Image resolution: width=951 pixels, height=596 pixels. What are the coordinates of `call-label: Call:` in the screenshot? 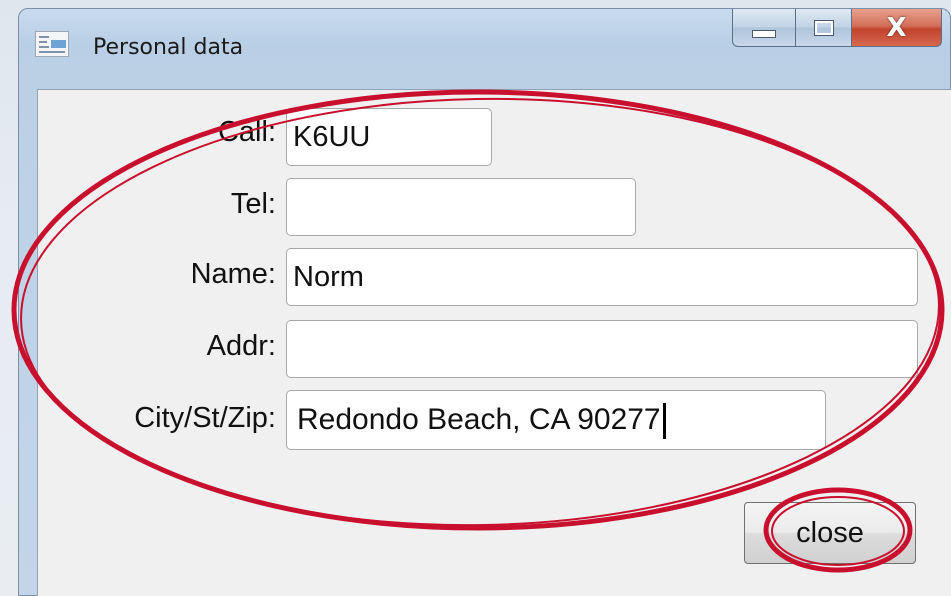 It's located at (246, 132).